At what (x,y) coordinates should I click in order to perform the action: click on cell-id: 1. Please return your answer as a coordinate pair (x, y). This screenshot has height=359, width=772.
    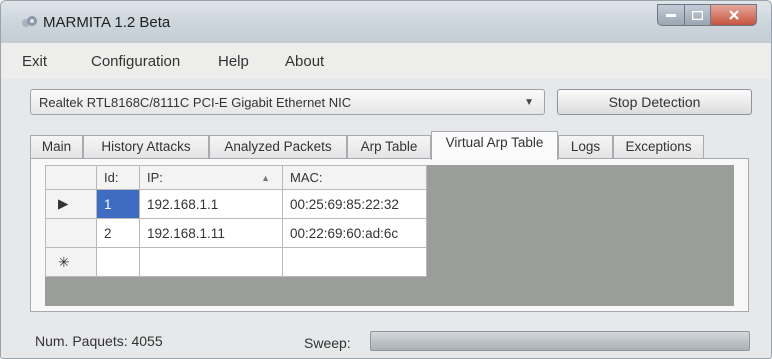
    Looking at the image, I should click on (118, 204).